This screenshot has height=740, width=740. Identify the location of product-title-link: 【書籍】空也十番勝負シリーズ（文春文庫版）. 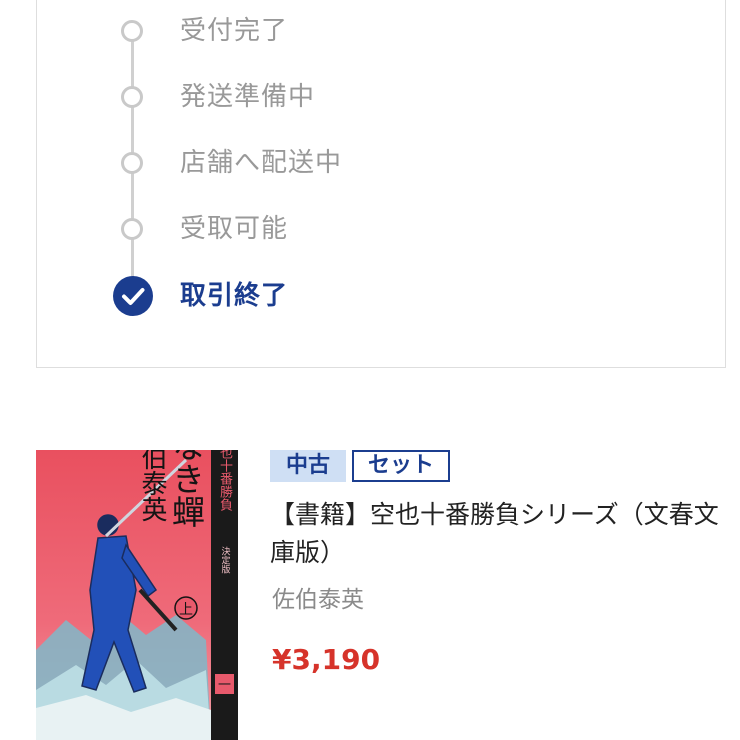
(495, 534).